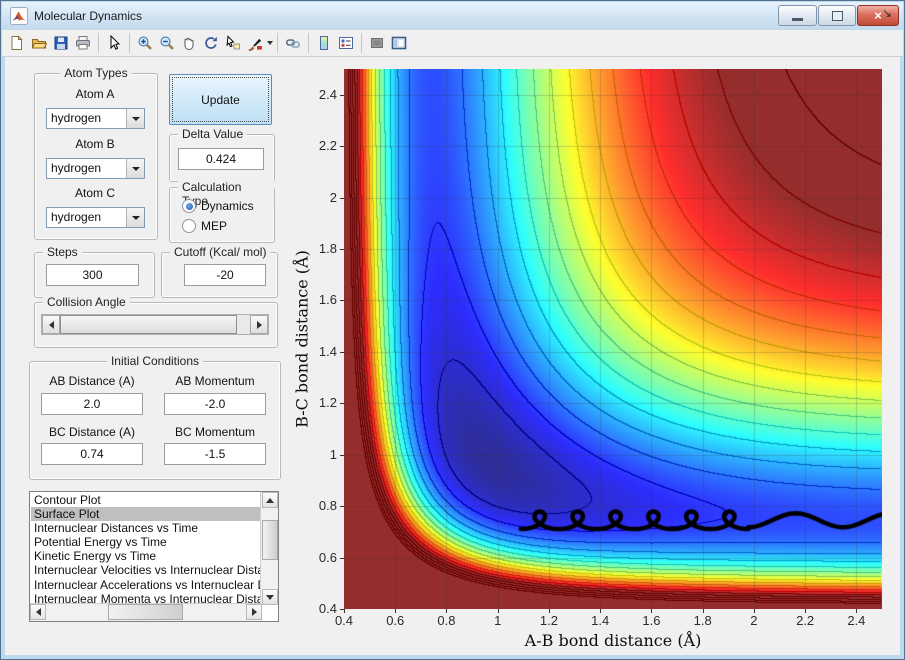  I want to click on horizontal-scroll-thumb, so click(145, 612).